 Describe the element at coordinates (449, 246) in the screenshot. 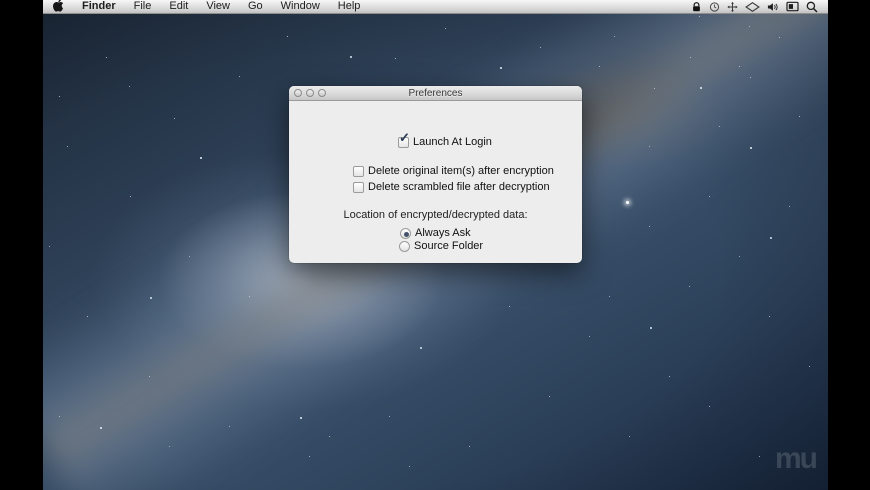

I see `source-folder-label: Source Folder` at that location.